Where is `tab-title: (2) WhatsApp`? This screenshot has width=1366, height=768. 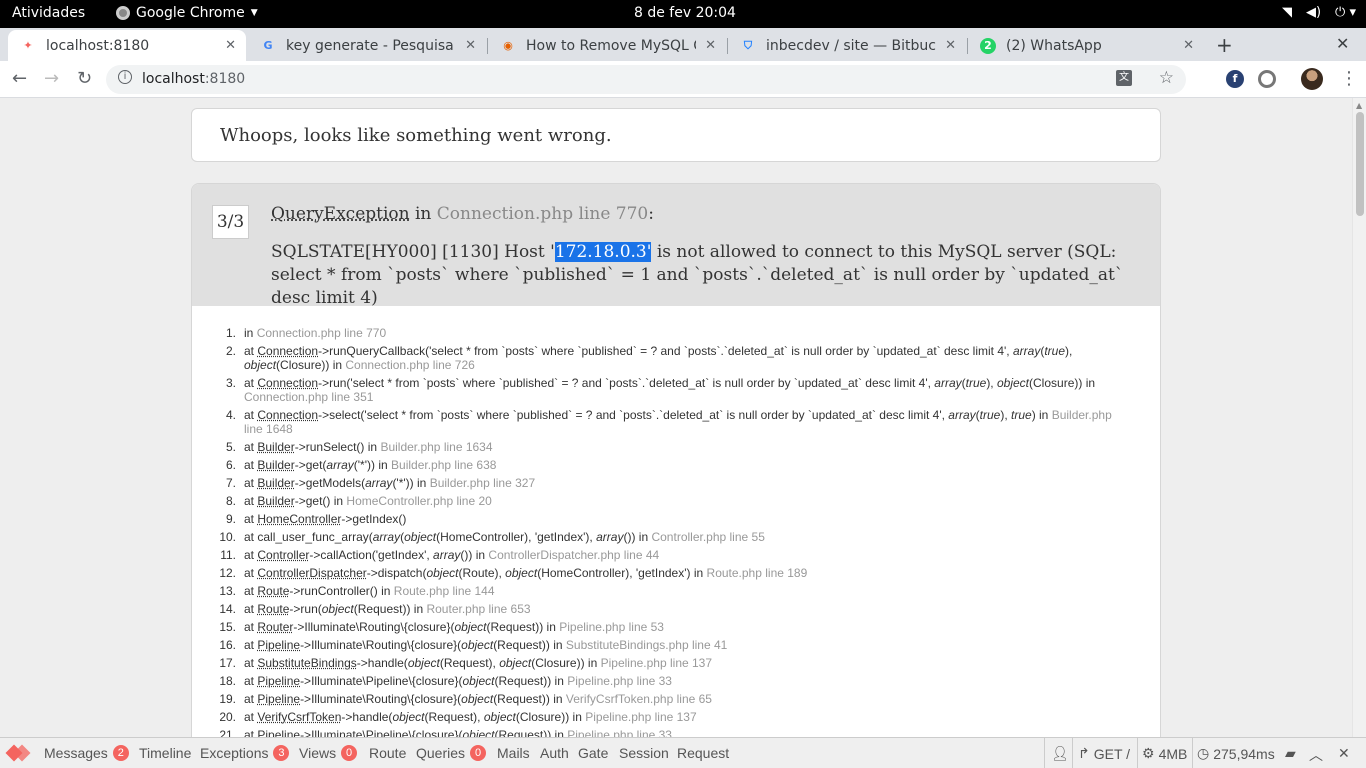 tab-title: (2) WhatsApp is located at coordinates (1054, 45).